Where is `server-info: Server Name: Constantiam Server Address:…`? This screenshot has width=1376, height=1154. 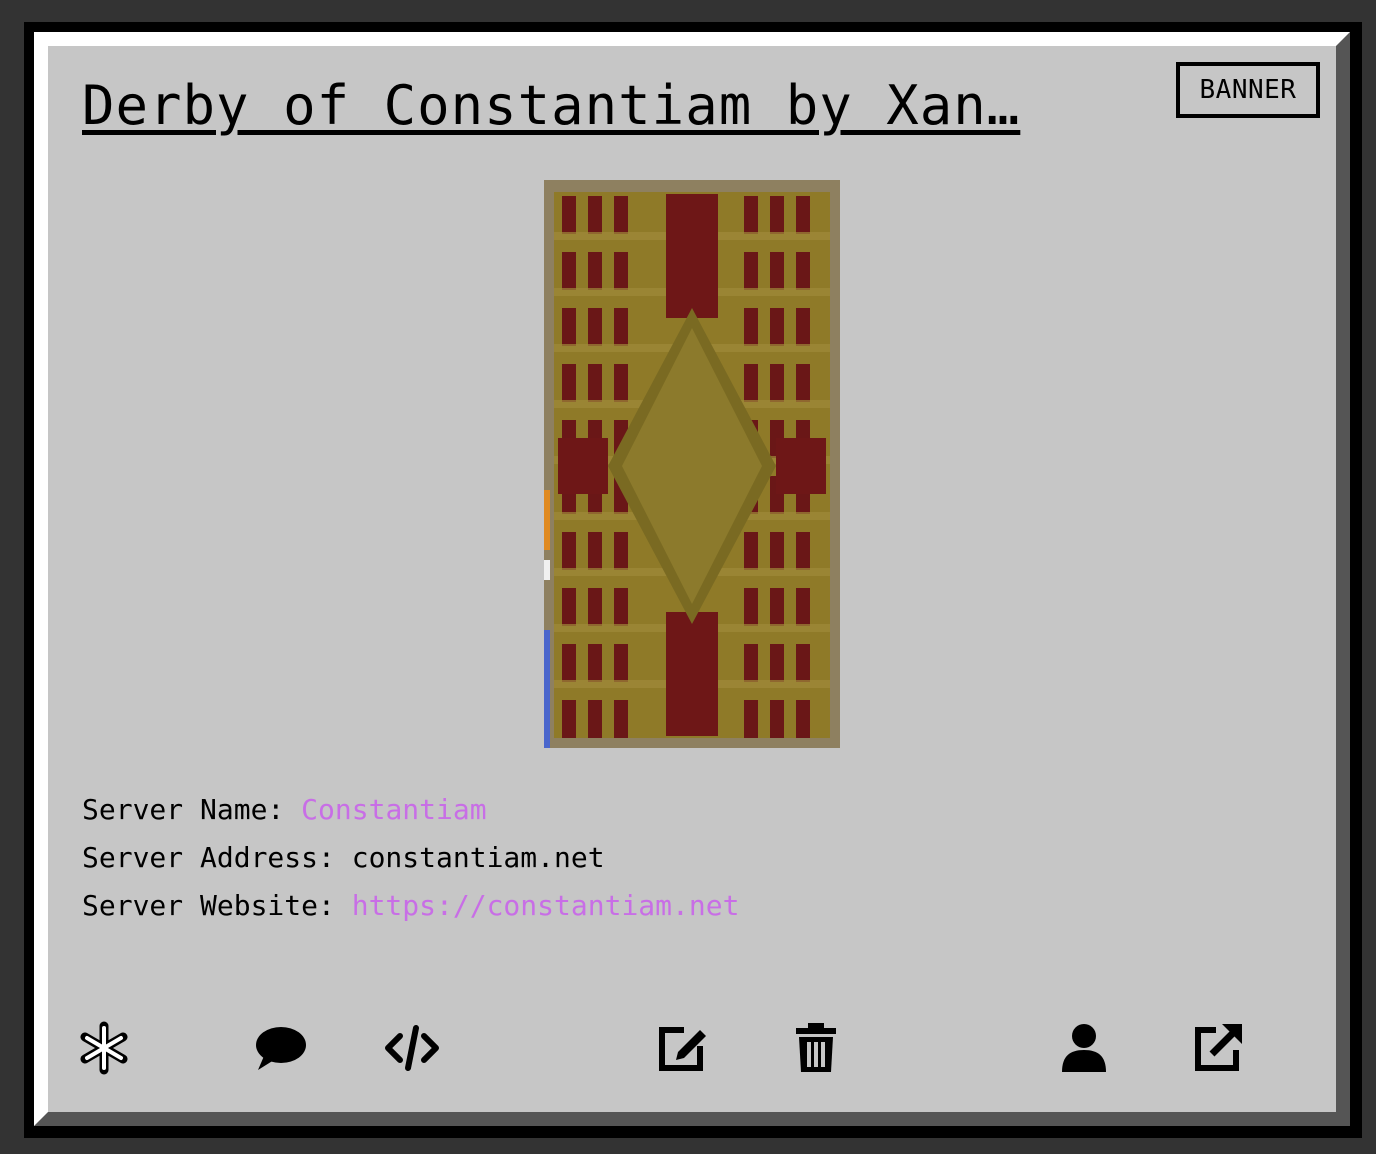 server-info: Server Name: Constantiam Server Address:… is located at coordinates (410, 858).